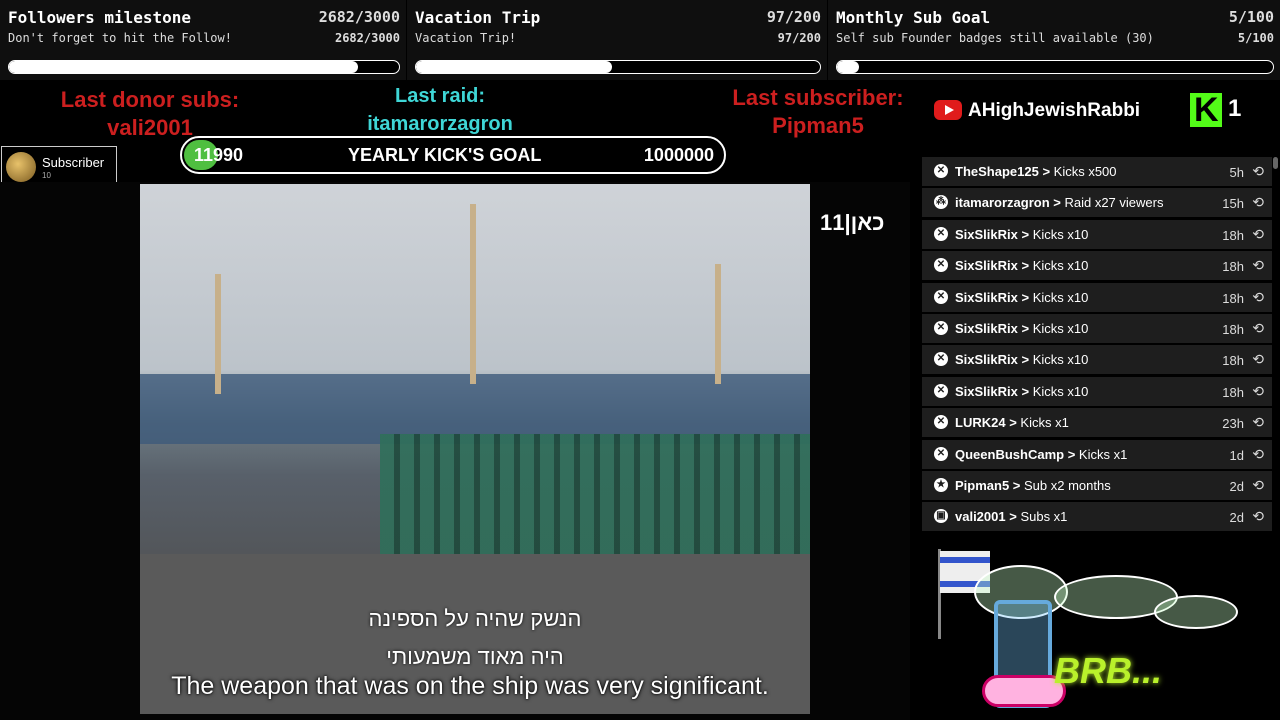 The width and height of the screenshot is (1280, 720). I want to click on event-row: ✕ LURK24 > Kicks x1 23h ⟲, so click(1097, 424).